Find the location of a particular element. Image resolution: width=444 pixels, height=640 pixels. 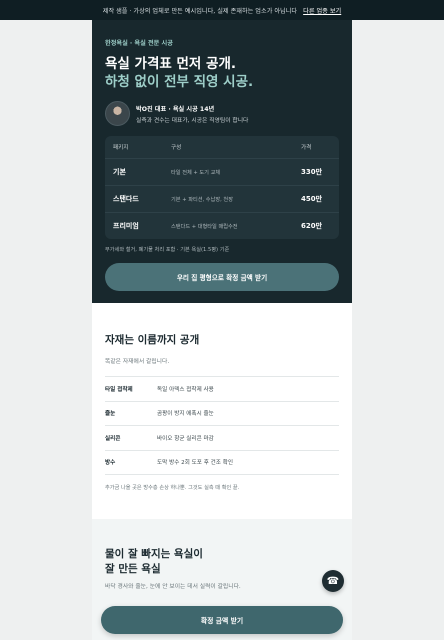

package-name: 프리미엄 is located at coordinates (126, 226).